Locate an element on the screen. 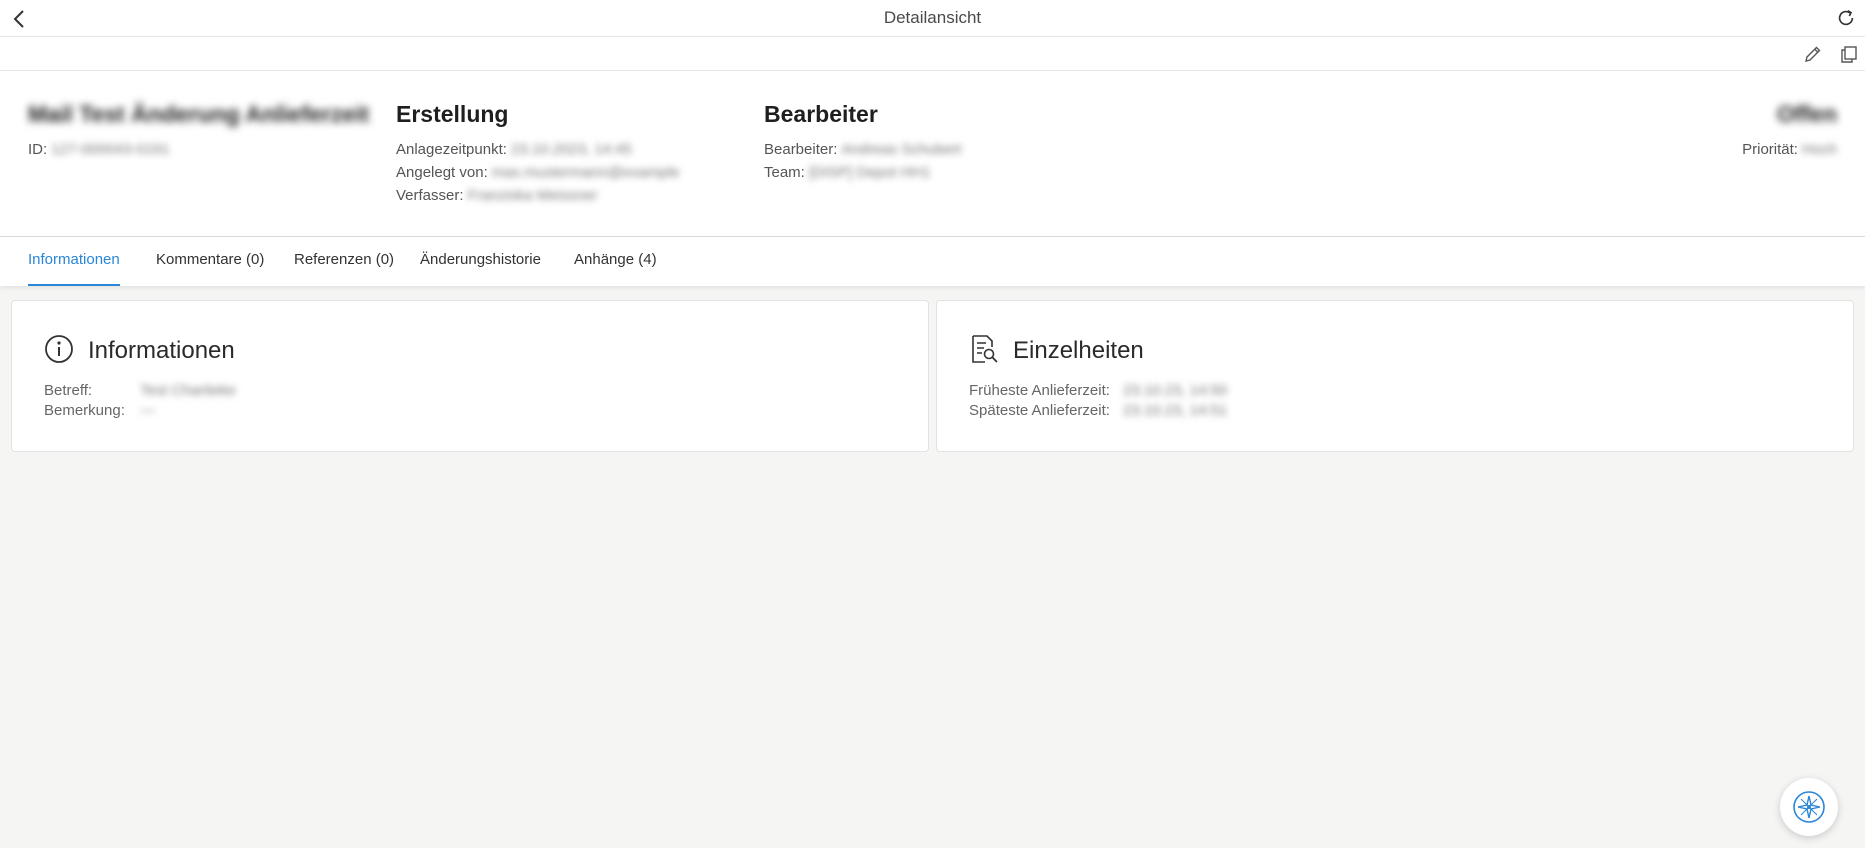 The height and width of the screenshot is (848, 1865). status-badge: Offen is located at coordinates (1806, 114).